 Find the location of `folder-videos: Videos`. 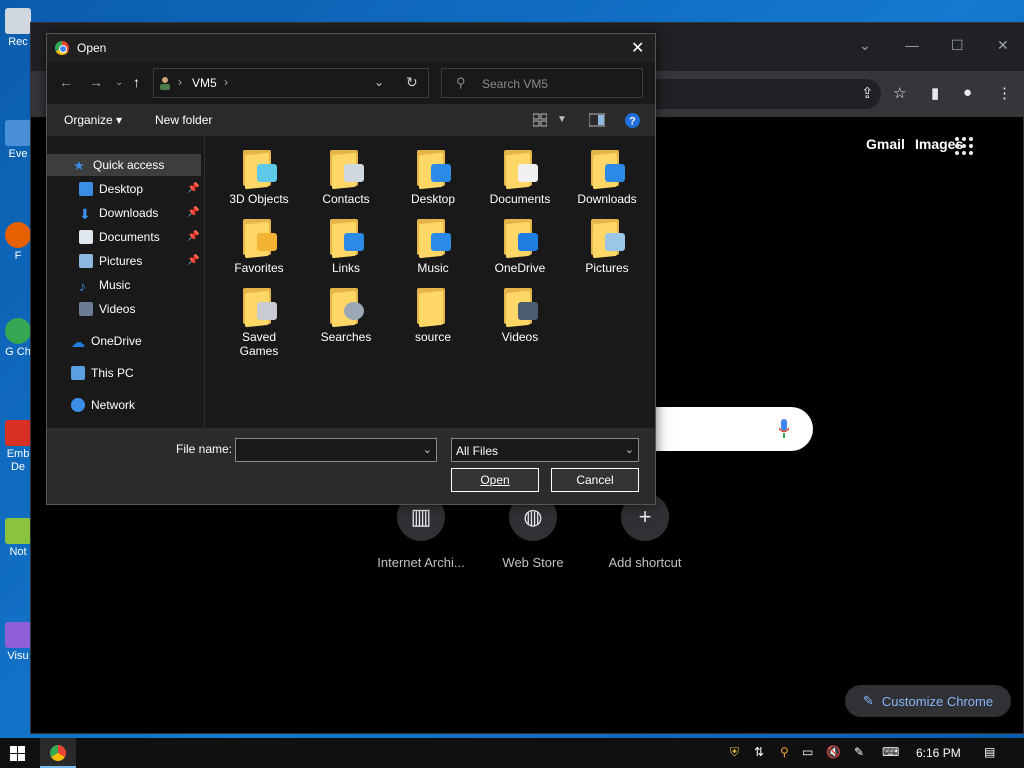

folder-videos: Videos is located at coordinates (520, 315).